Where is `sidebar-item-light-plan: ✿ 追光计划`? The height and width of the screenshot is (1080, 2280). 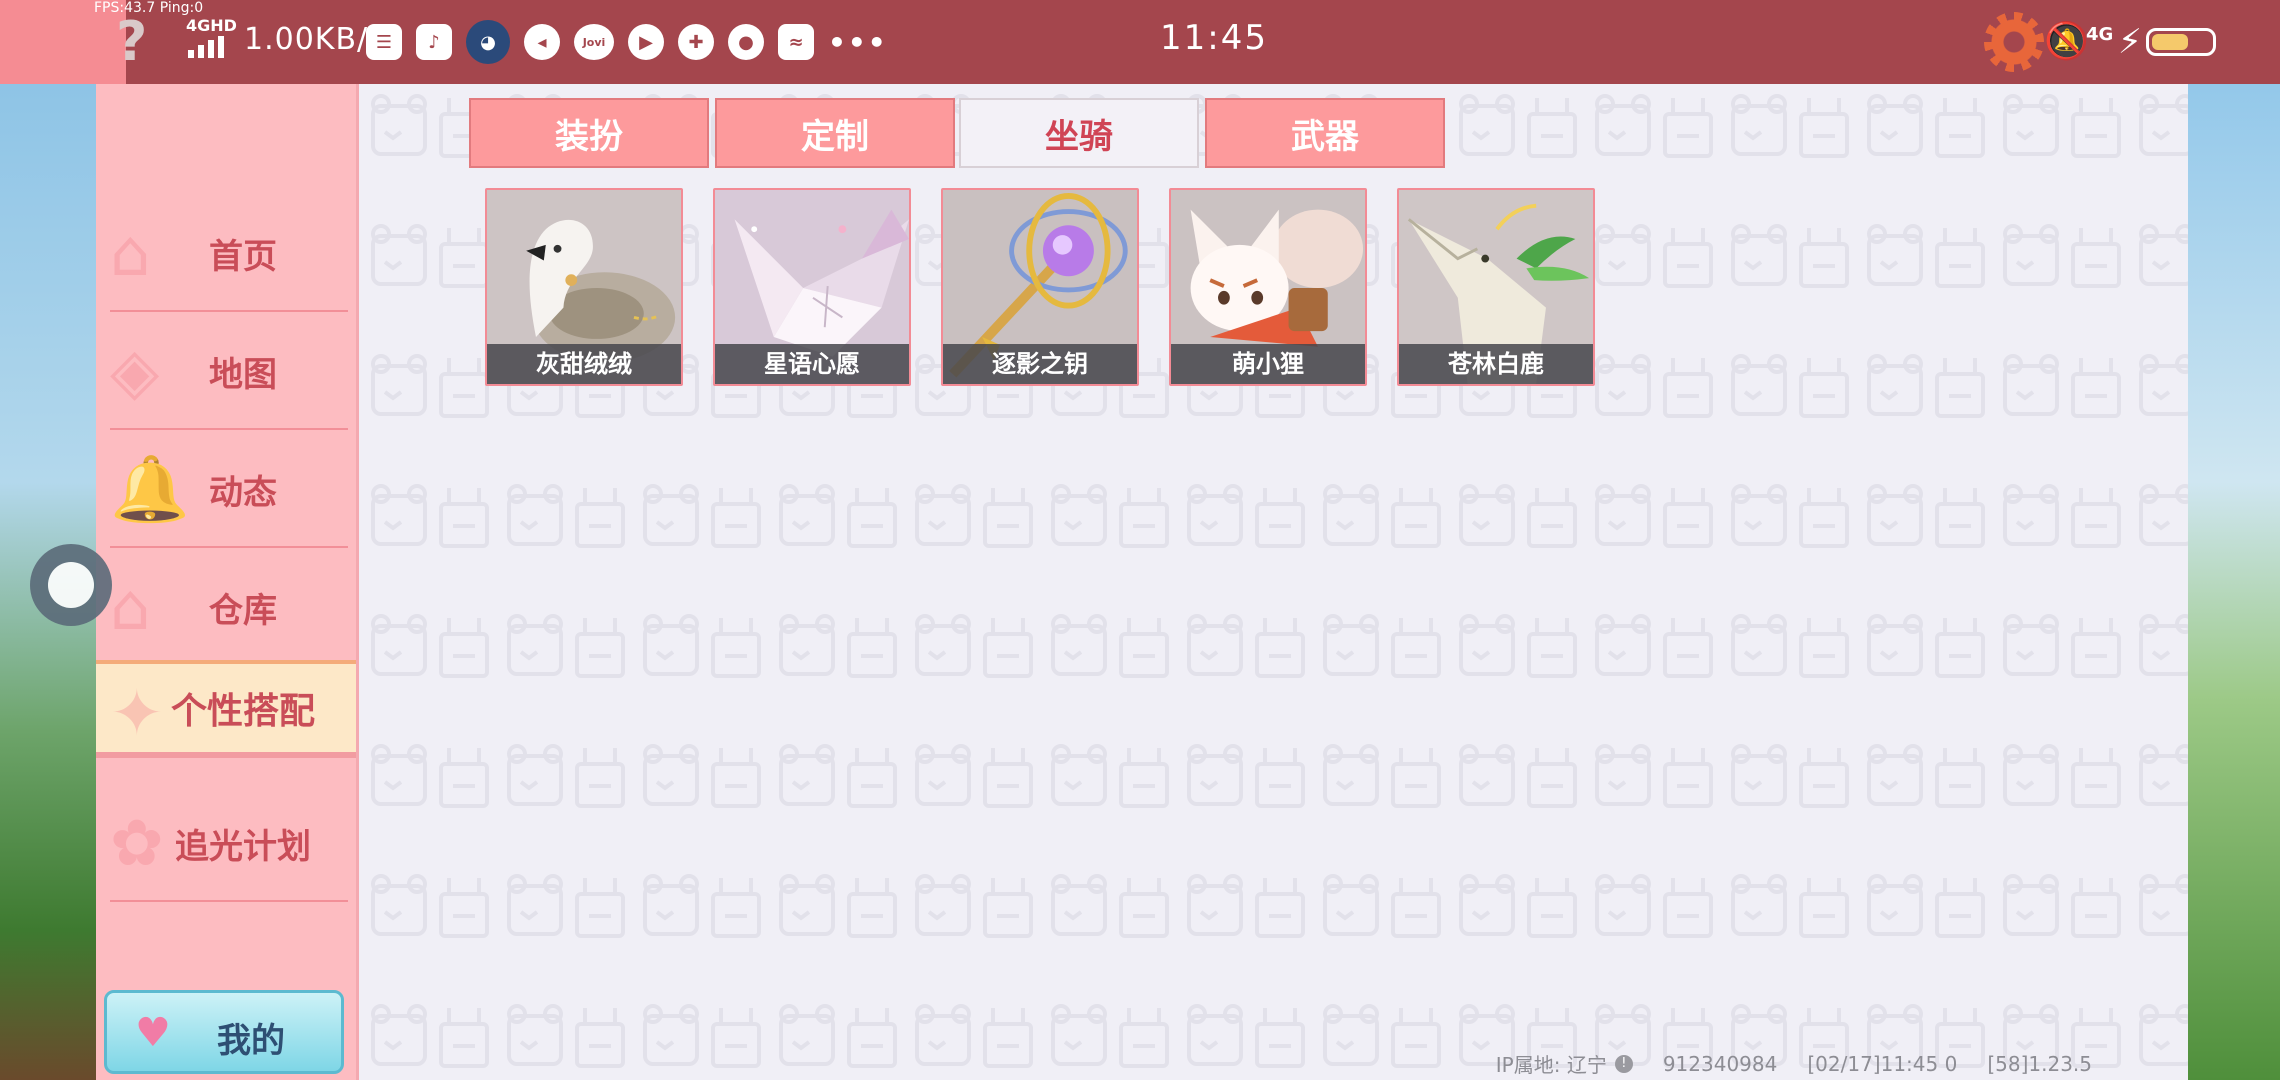
sidebar-item-light-plan: ✿ 追光计划 is located at coordinates (226, 843).